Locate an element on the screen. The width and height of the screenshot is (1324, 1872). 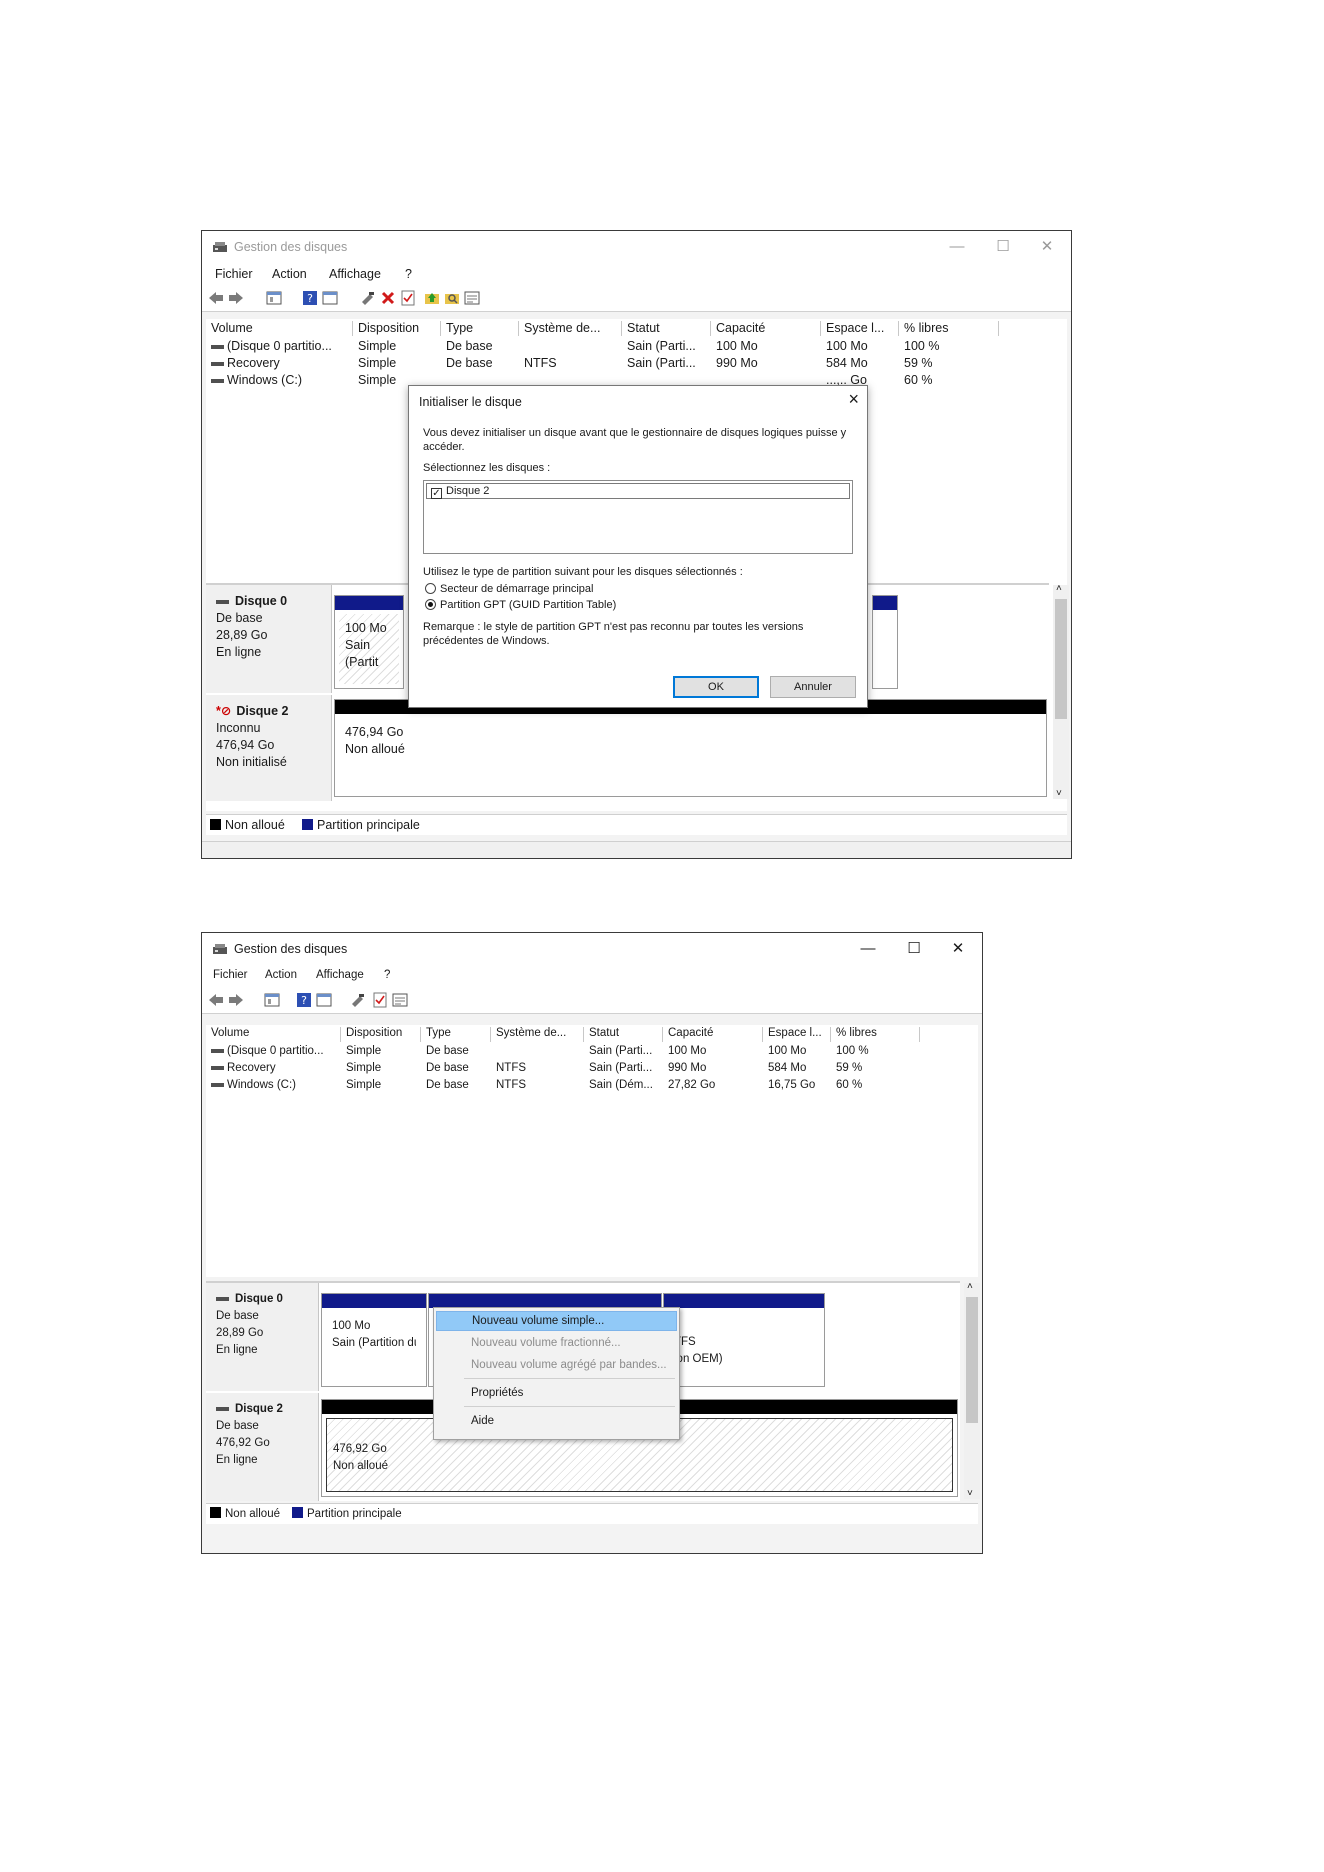
radio-unselected-icon is located at coordinates (430, 588).